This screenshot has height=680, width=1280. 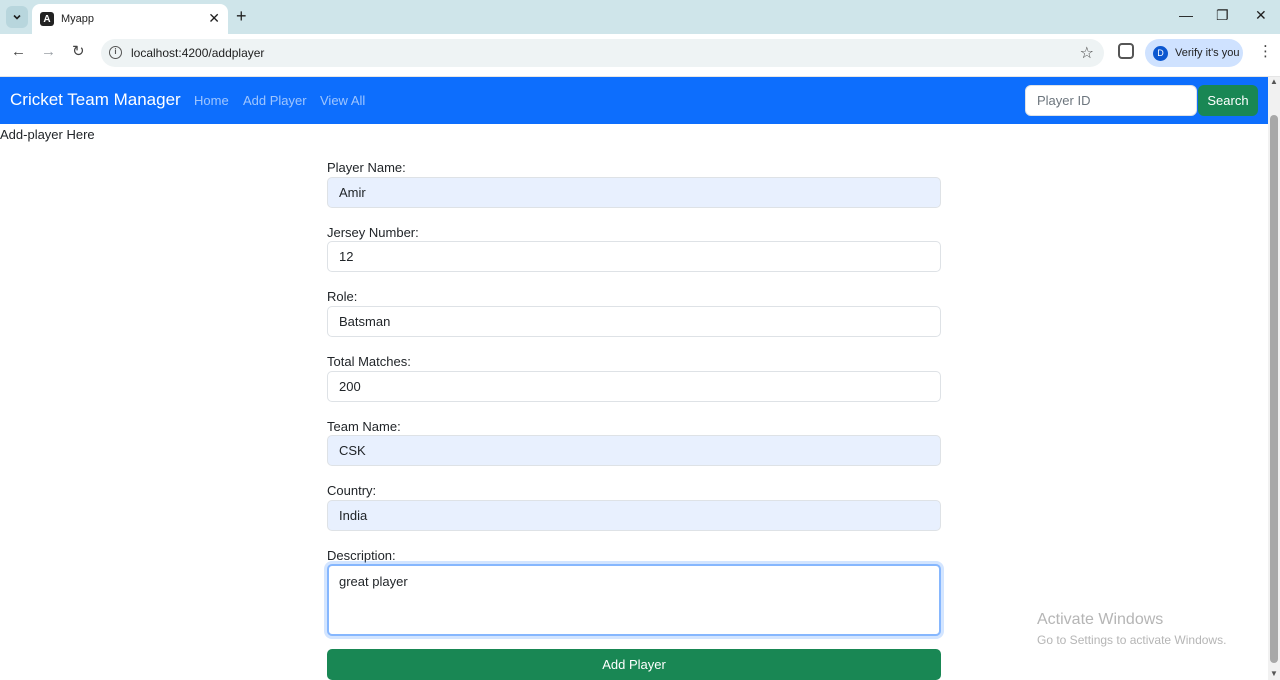 I want to click on role-label: Role:, so click(x=342, y=296).